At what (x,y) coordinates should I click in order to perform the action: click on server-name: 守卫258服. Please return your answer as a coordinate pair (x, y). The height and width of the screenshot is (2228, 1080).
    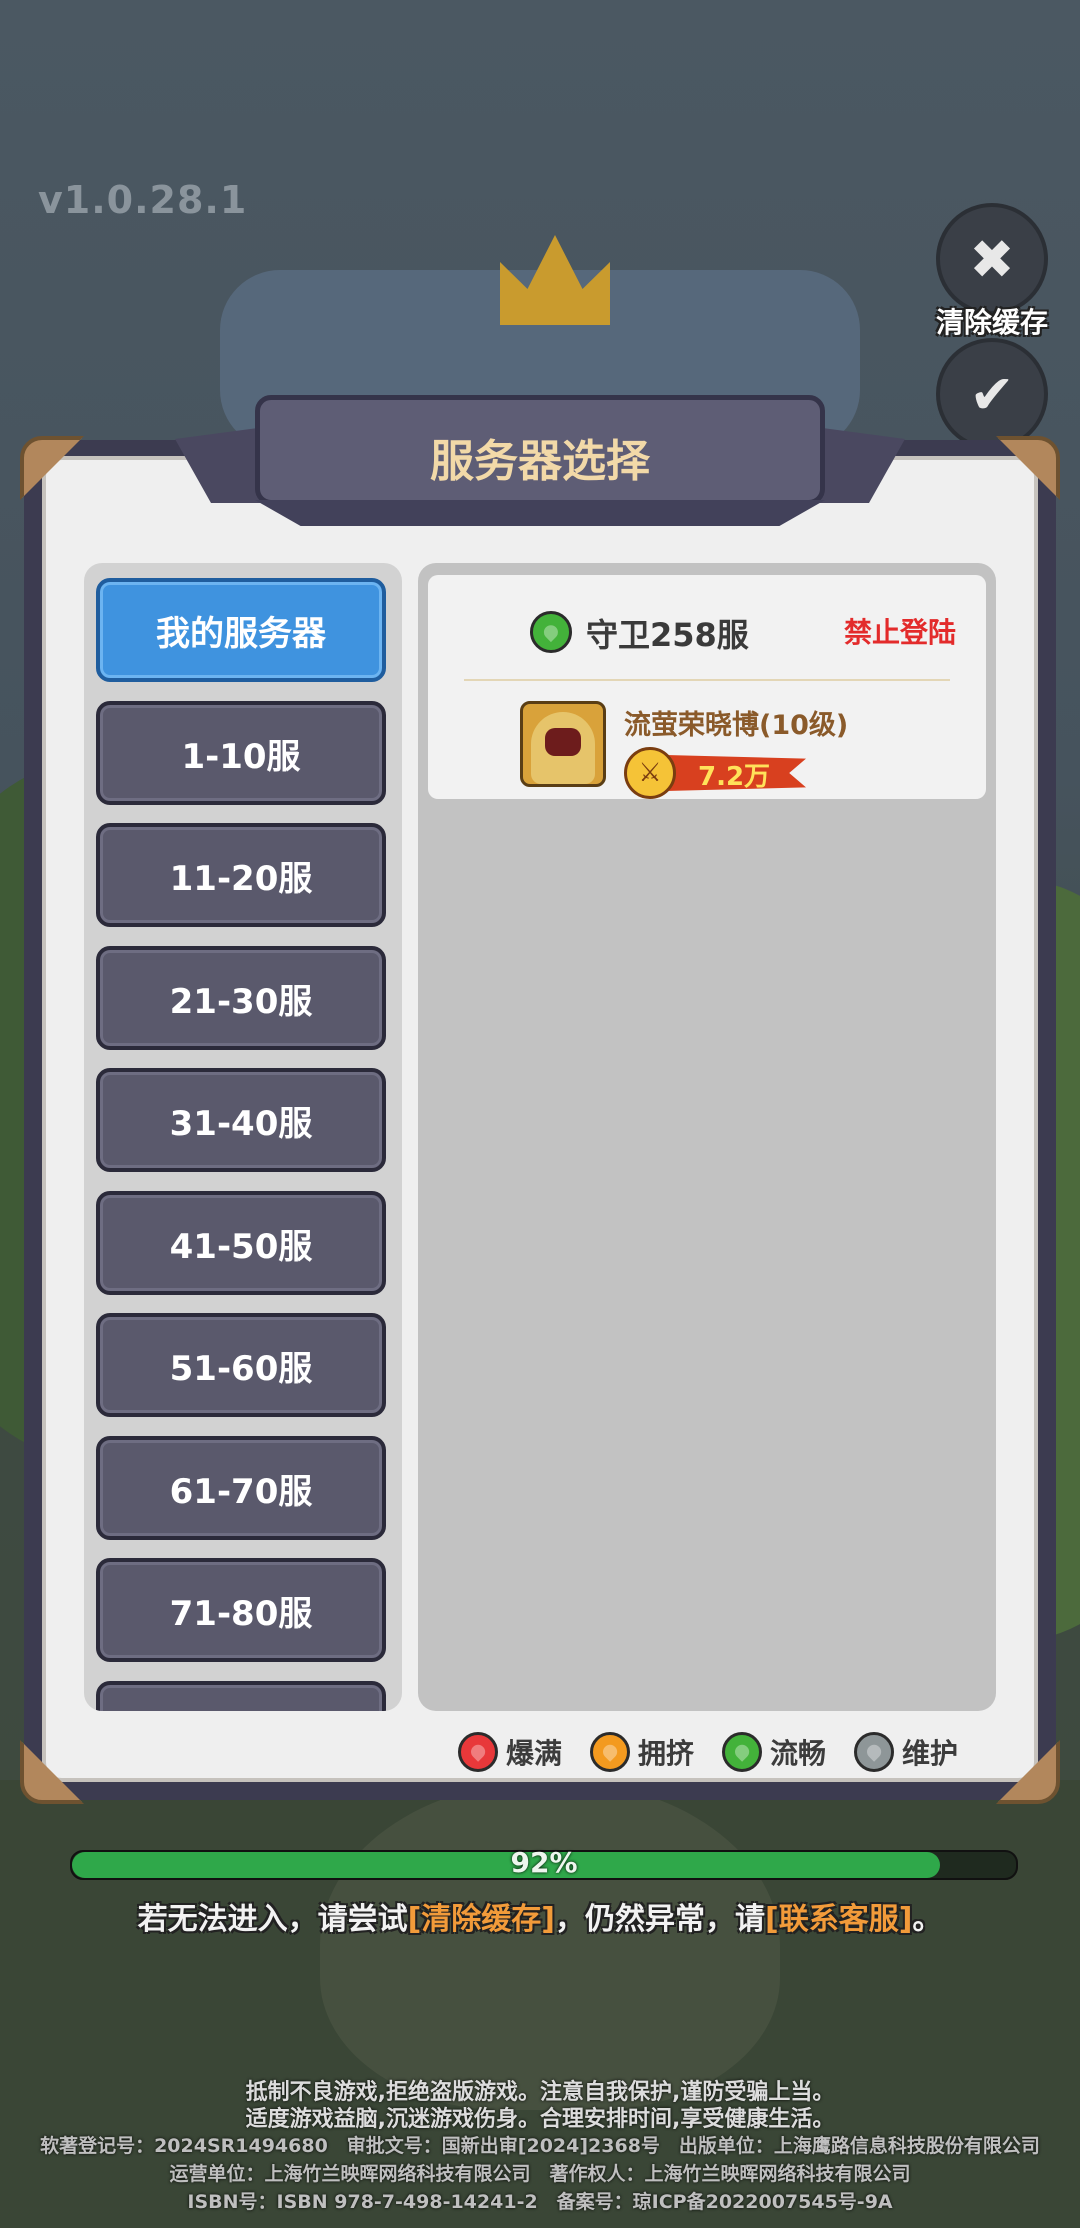
    Looking at the image, I should click on (667, 635).